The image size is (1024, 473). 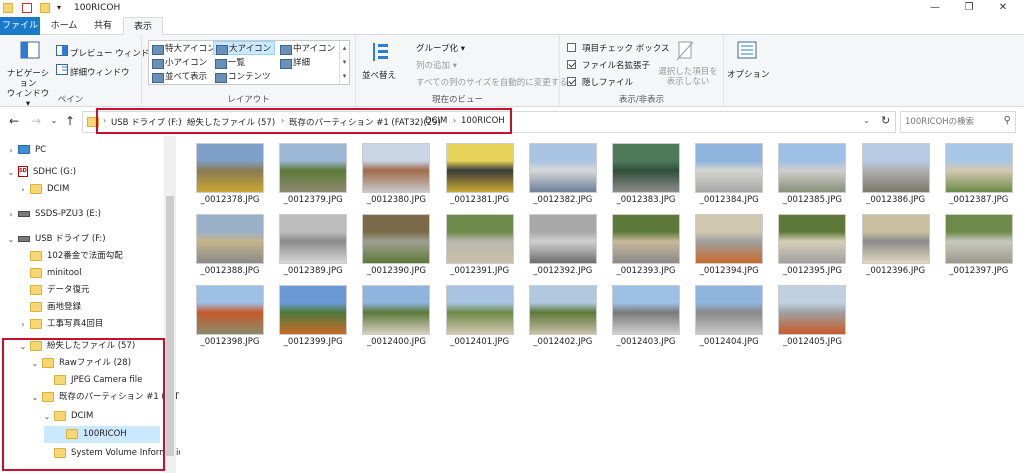 I want to click on tree-item: ⌄ USB ドライブ (F:), so click(x=80, y=239).